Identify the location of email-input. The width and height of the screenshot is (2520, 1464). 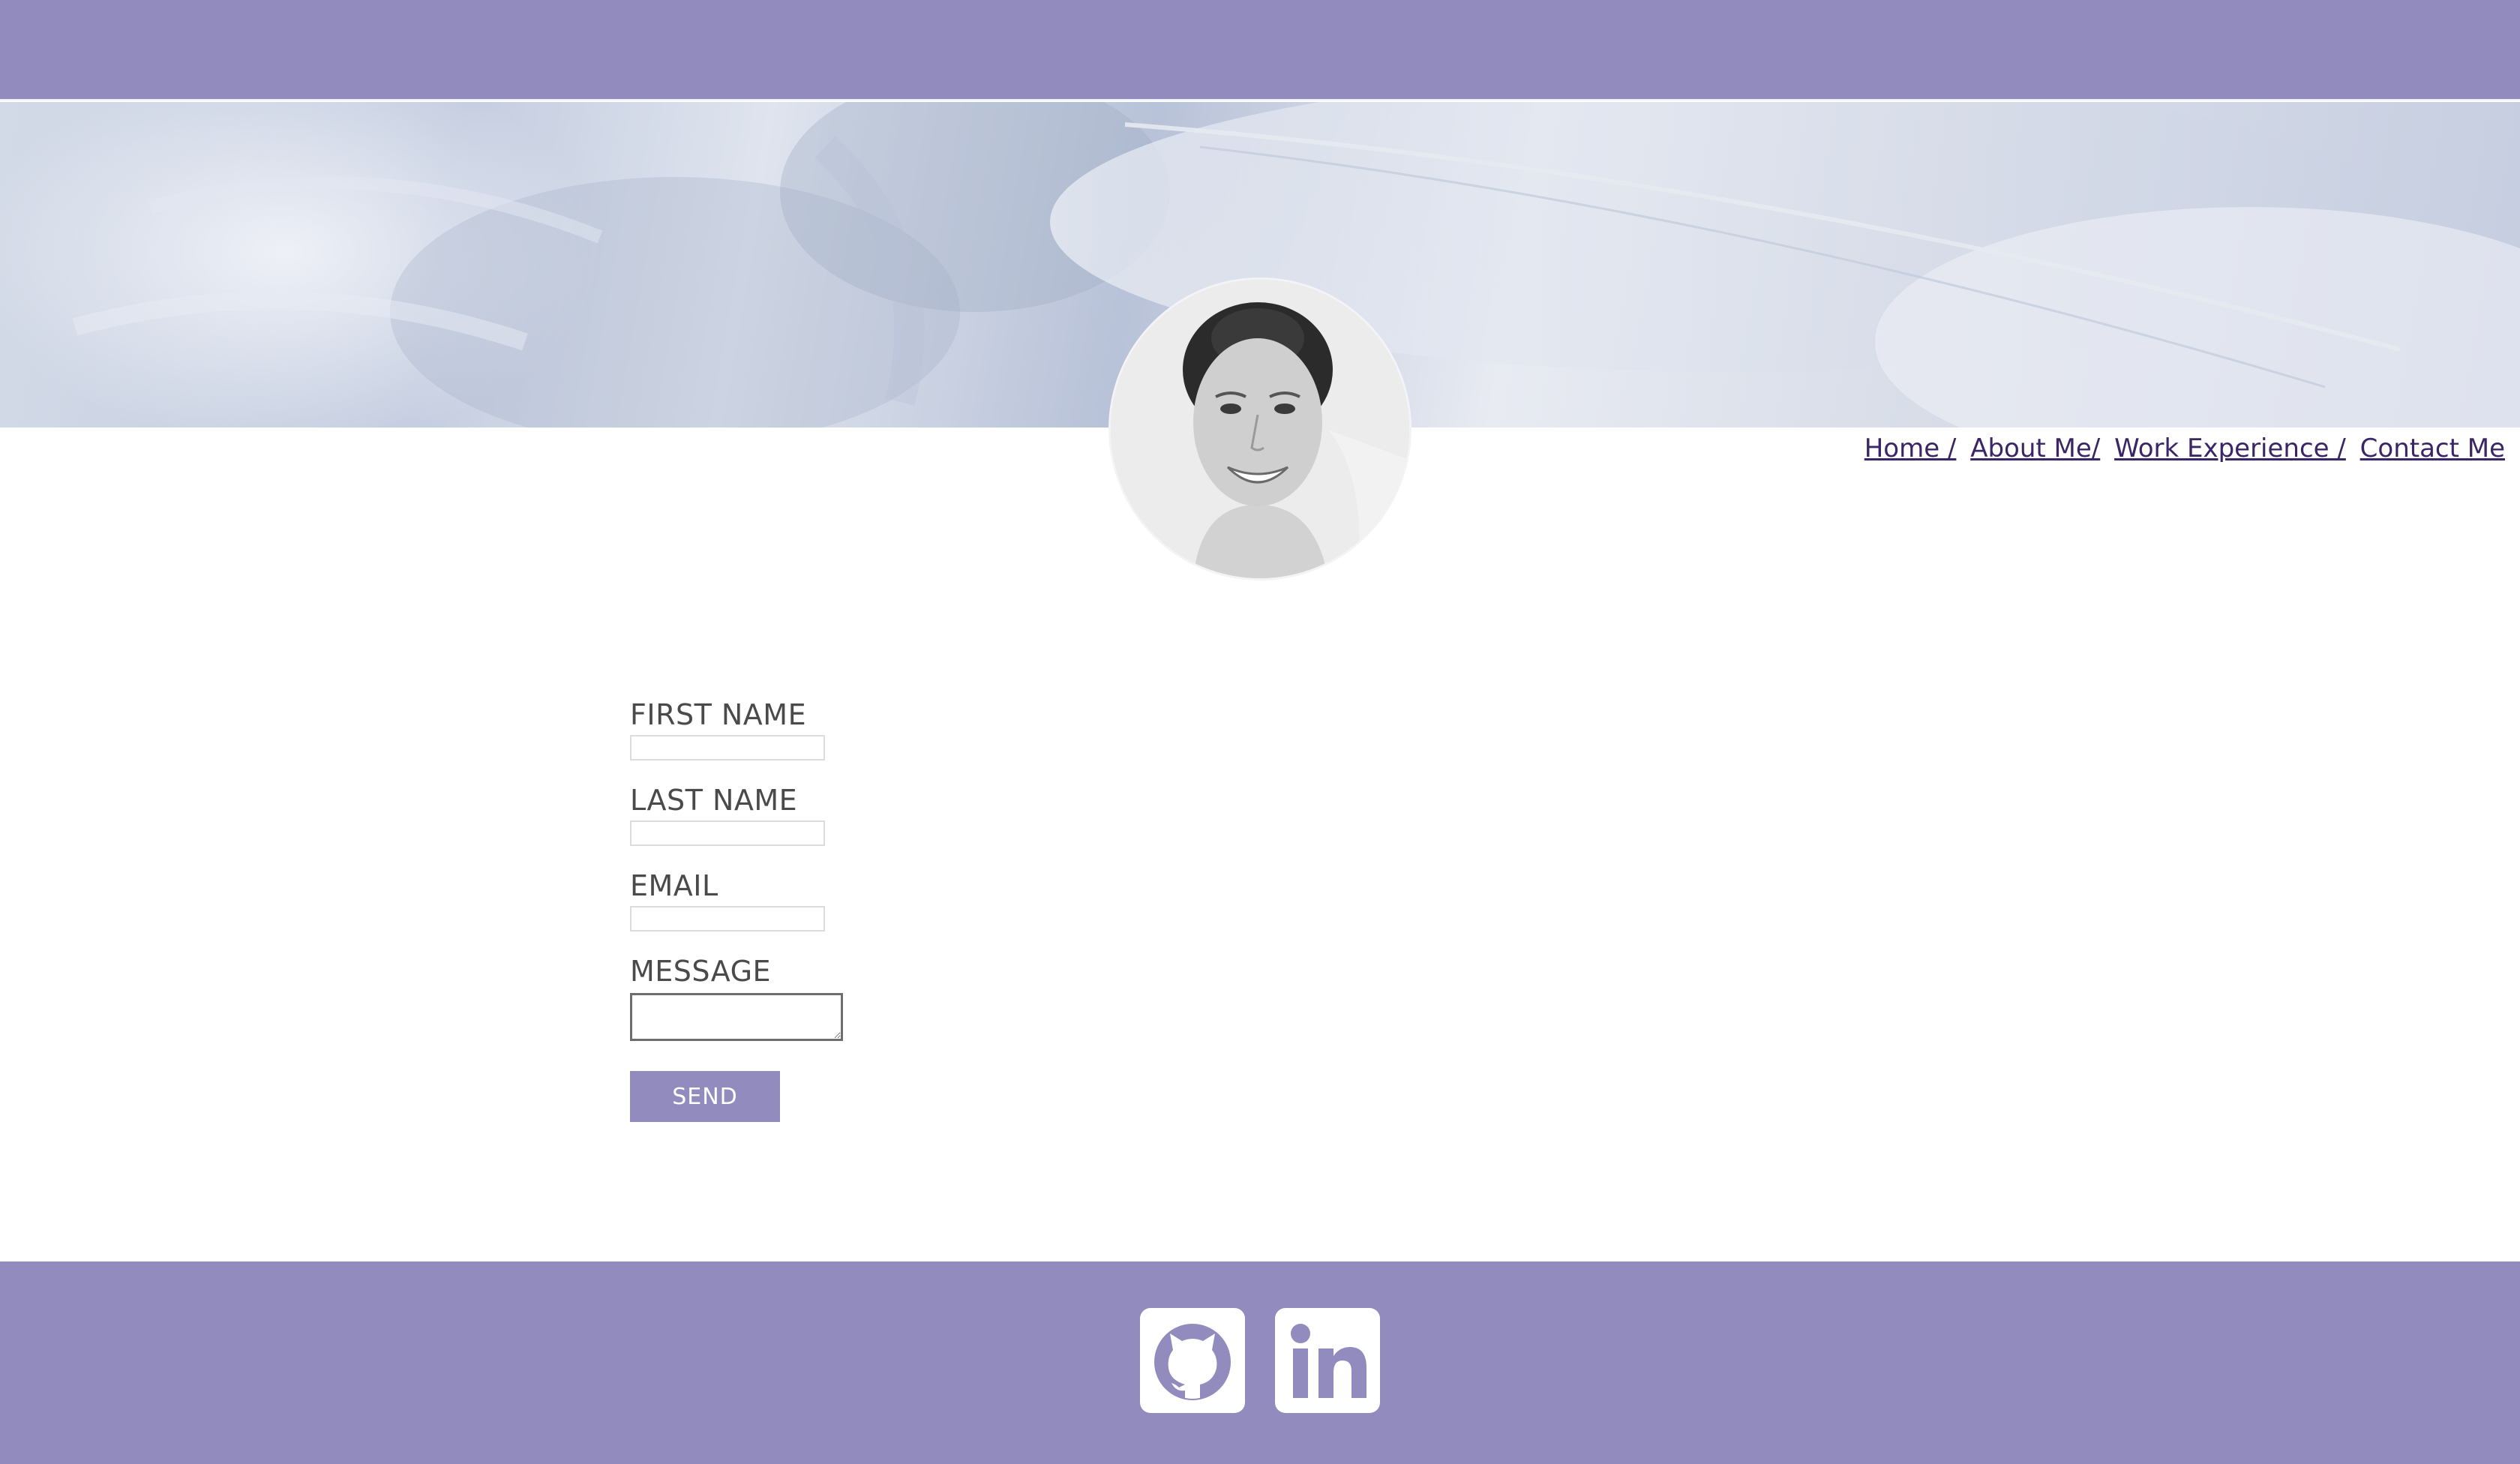
(727, 919).